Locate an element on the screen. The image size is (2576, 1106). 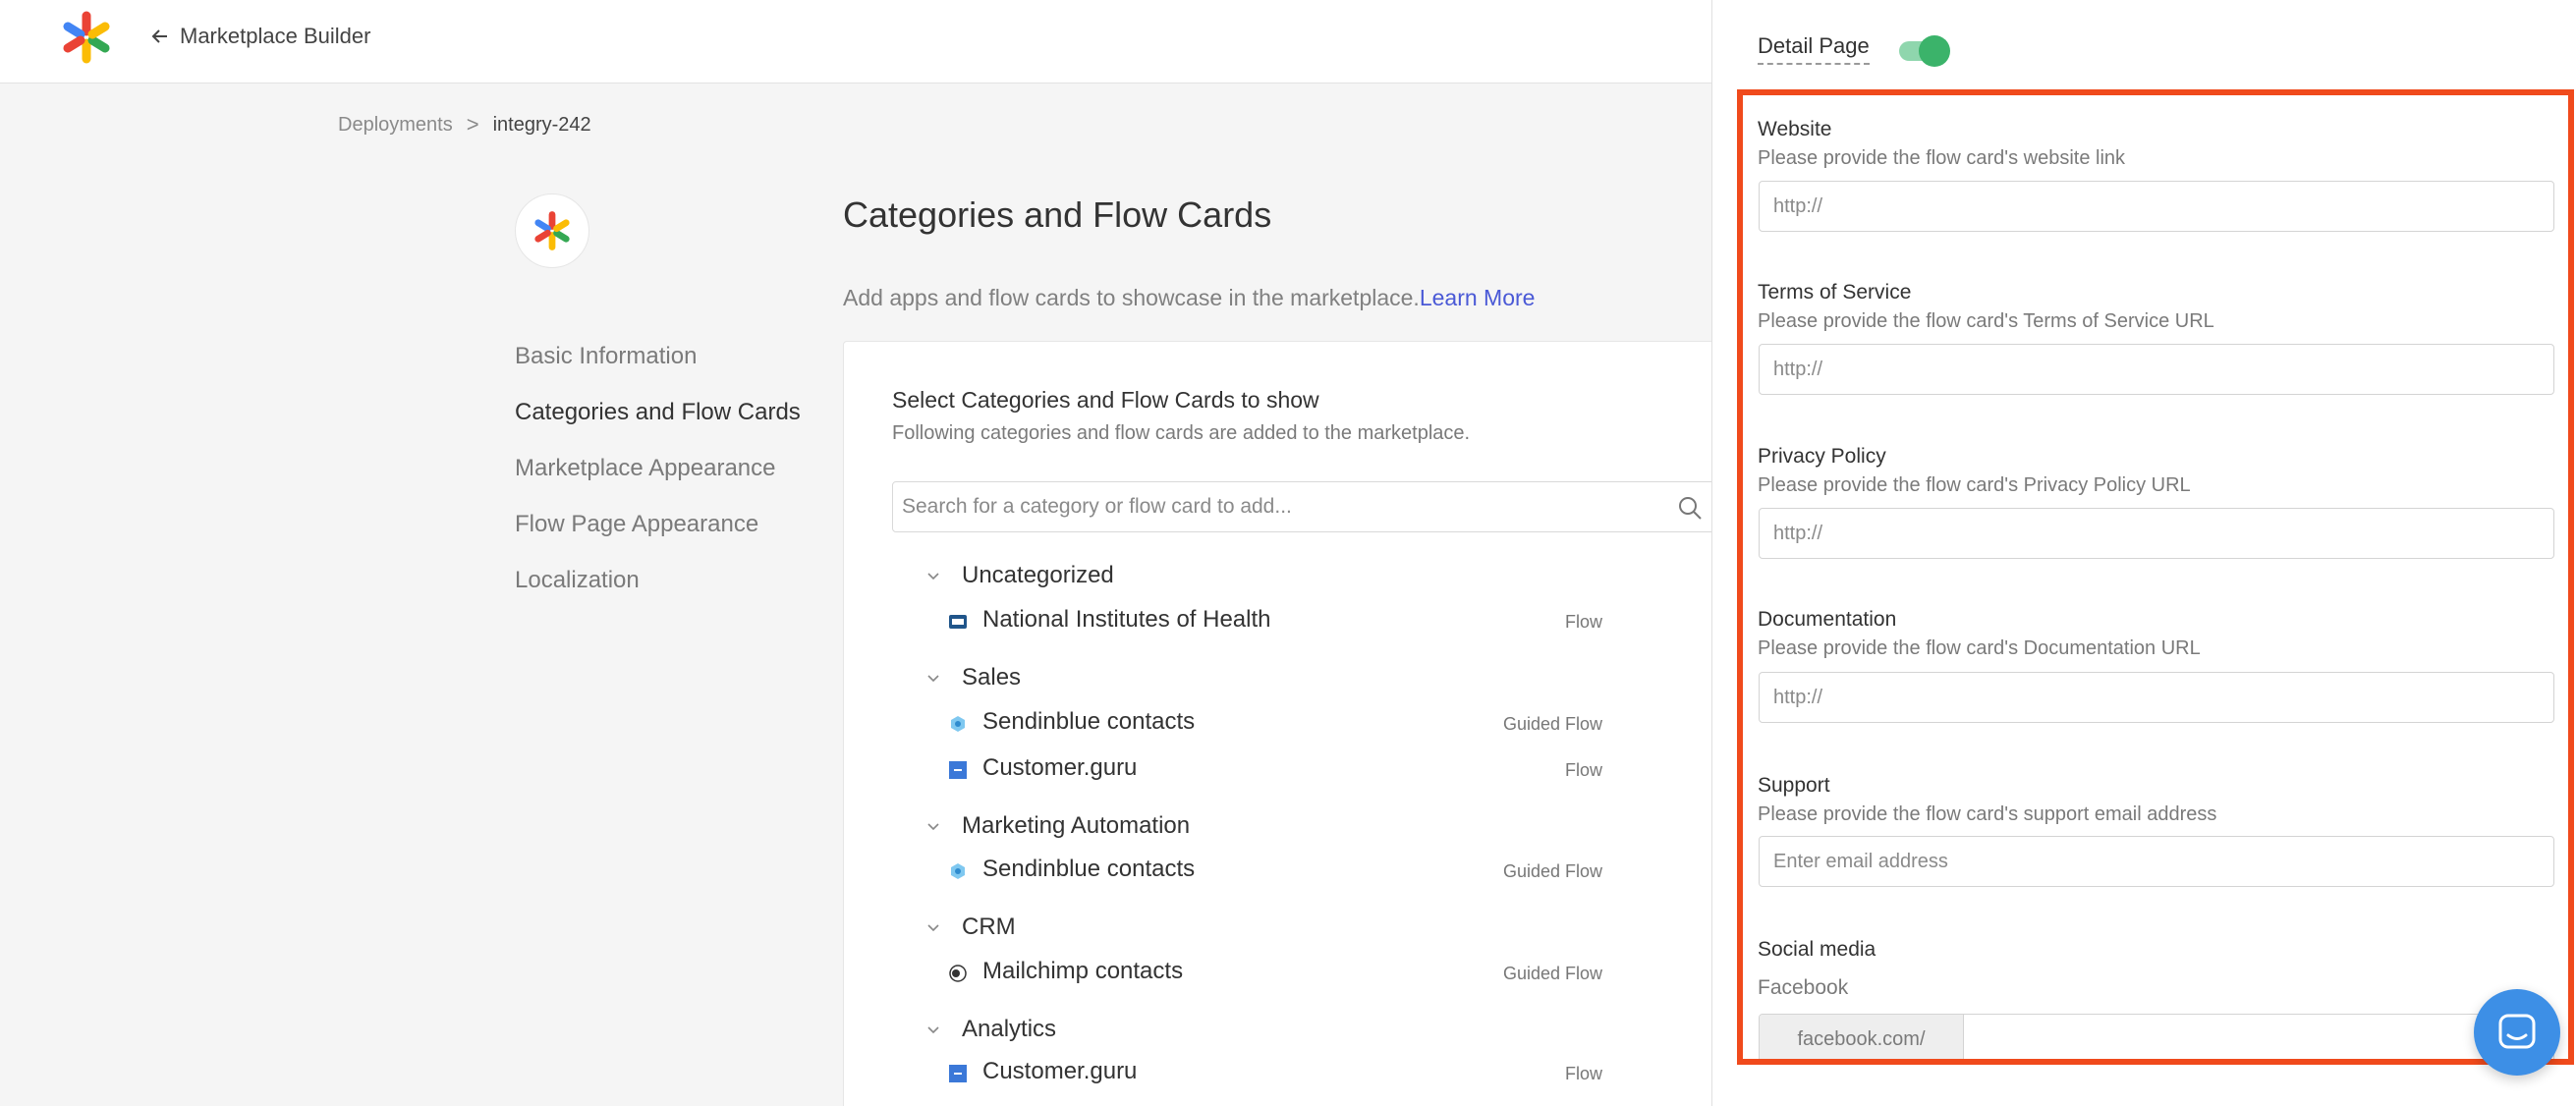
integry-logo is located at coordinates (86, 37).